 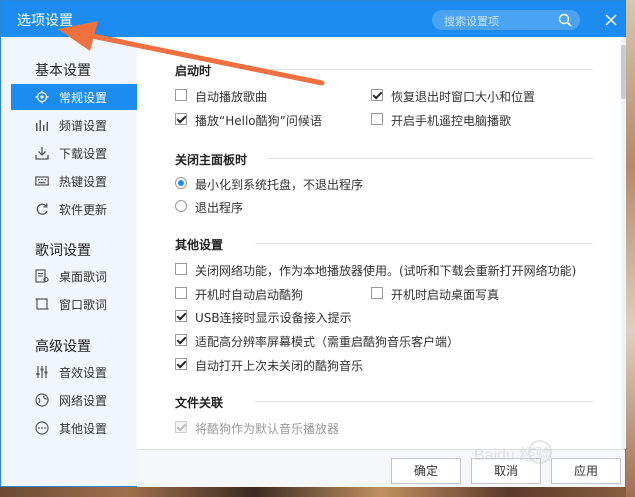 I want to click on sidebar-group-lyrics: 歌词设置, so click(x=63, y=251).